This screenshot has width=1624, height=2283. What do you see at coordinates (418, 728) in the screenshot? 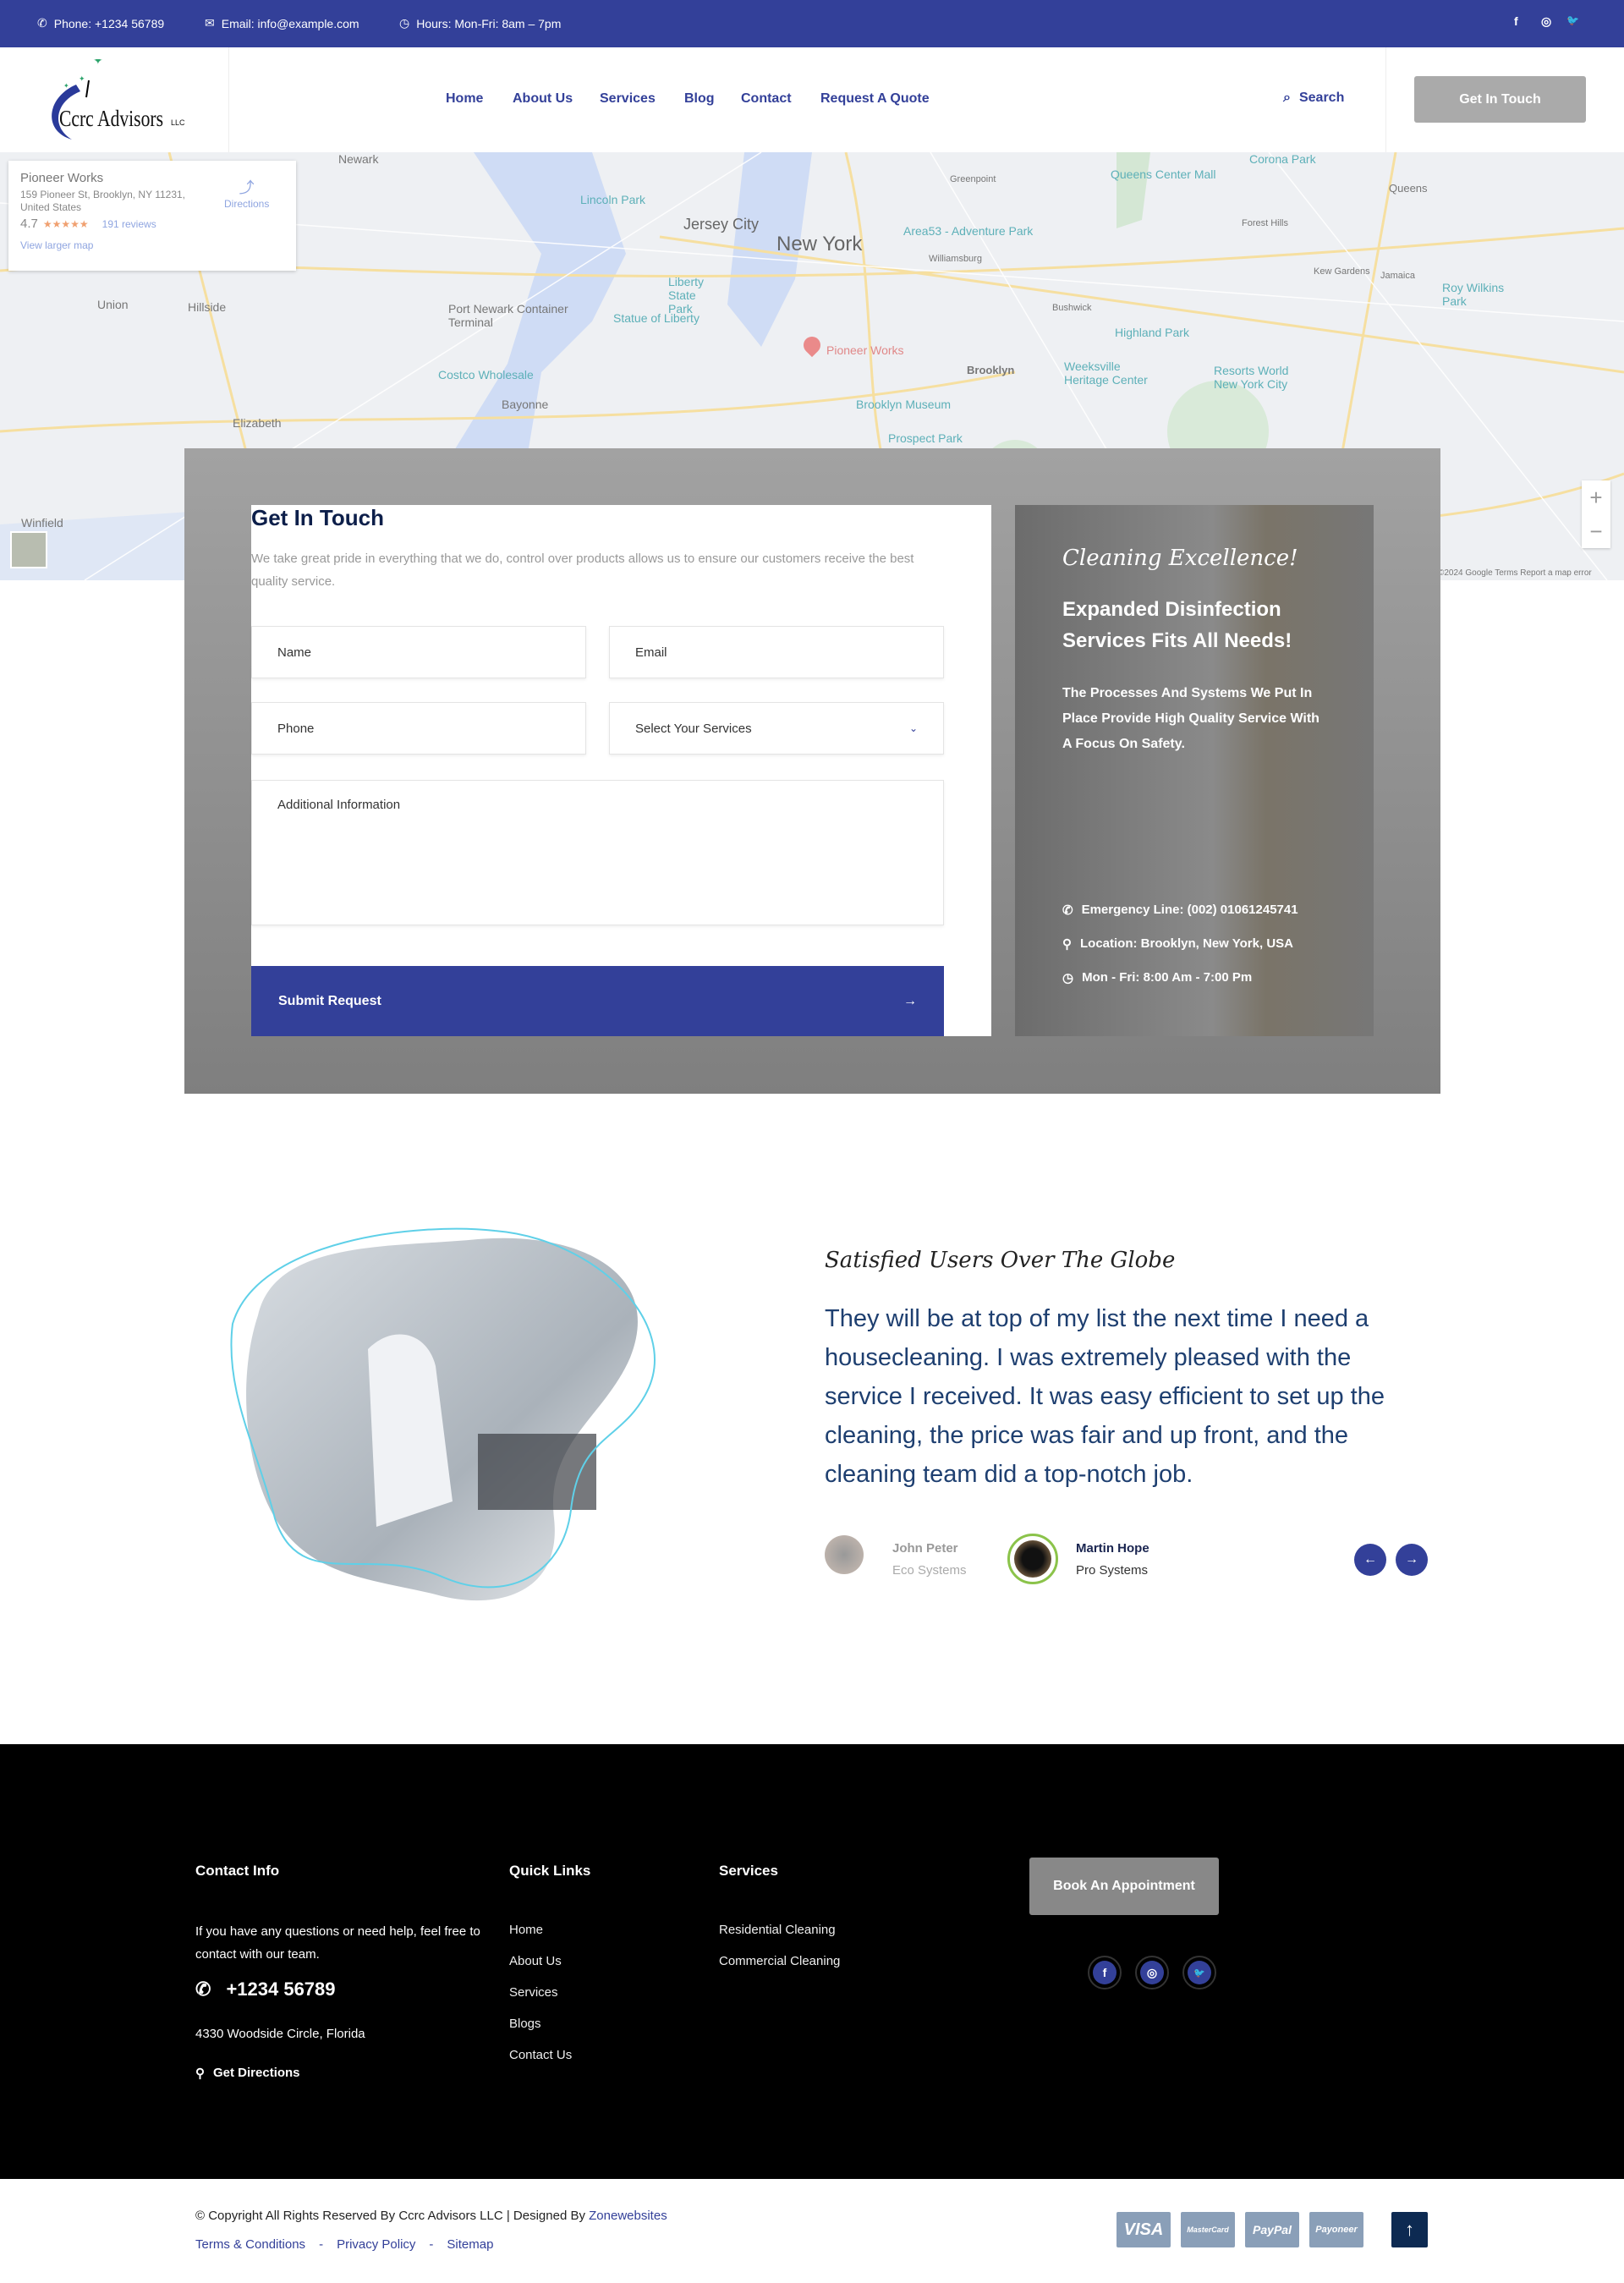
I see `phone-input: Phone` at bounding box center [418, 728].